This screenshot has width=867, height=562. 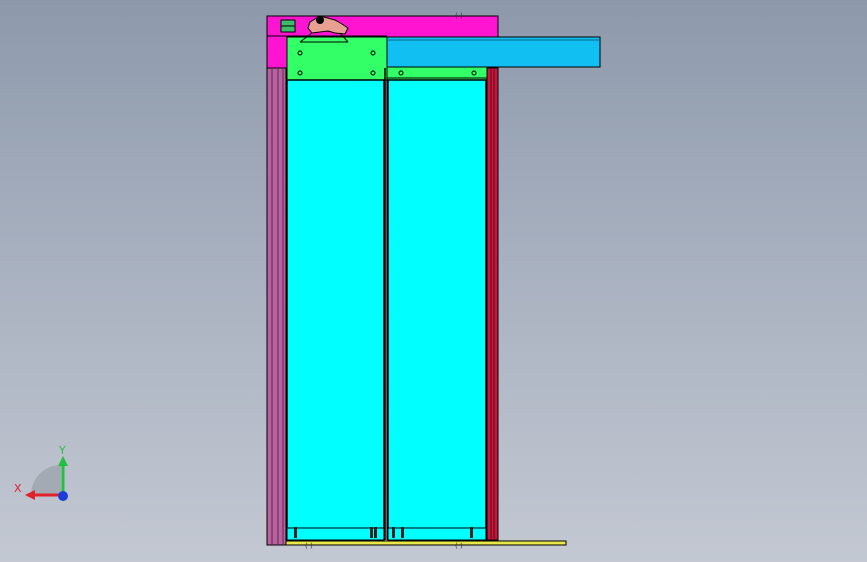 What do you see at coordinates (426, 543) in the screenshot?
I see `base-plate` at bounding box center [426, 543].